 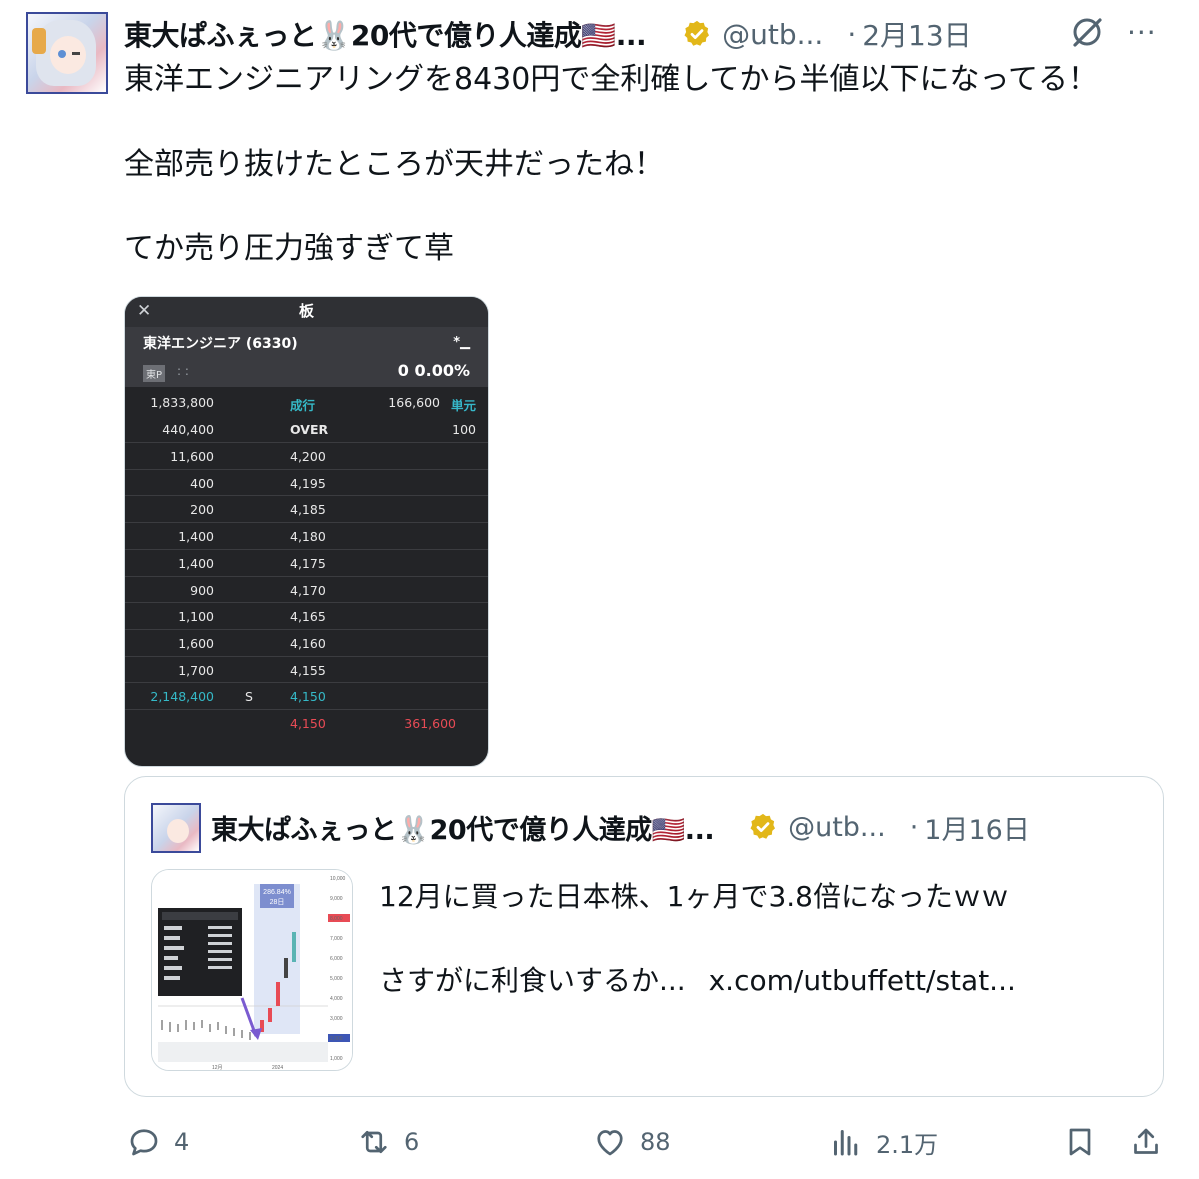 I want to click on order-row: 4,150 361,600, so click(x=306, y=723).